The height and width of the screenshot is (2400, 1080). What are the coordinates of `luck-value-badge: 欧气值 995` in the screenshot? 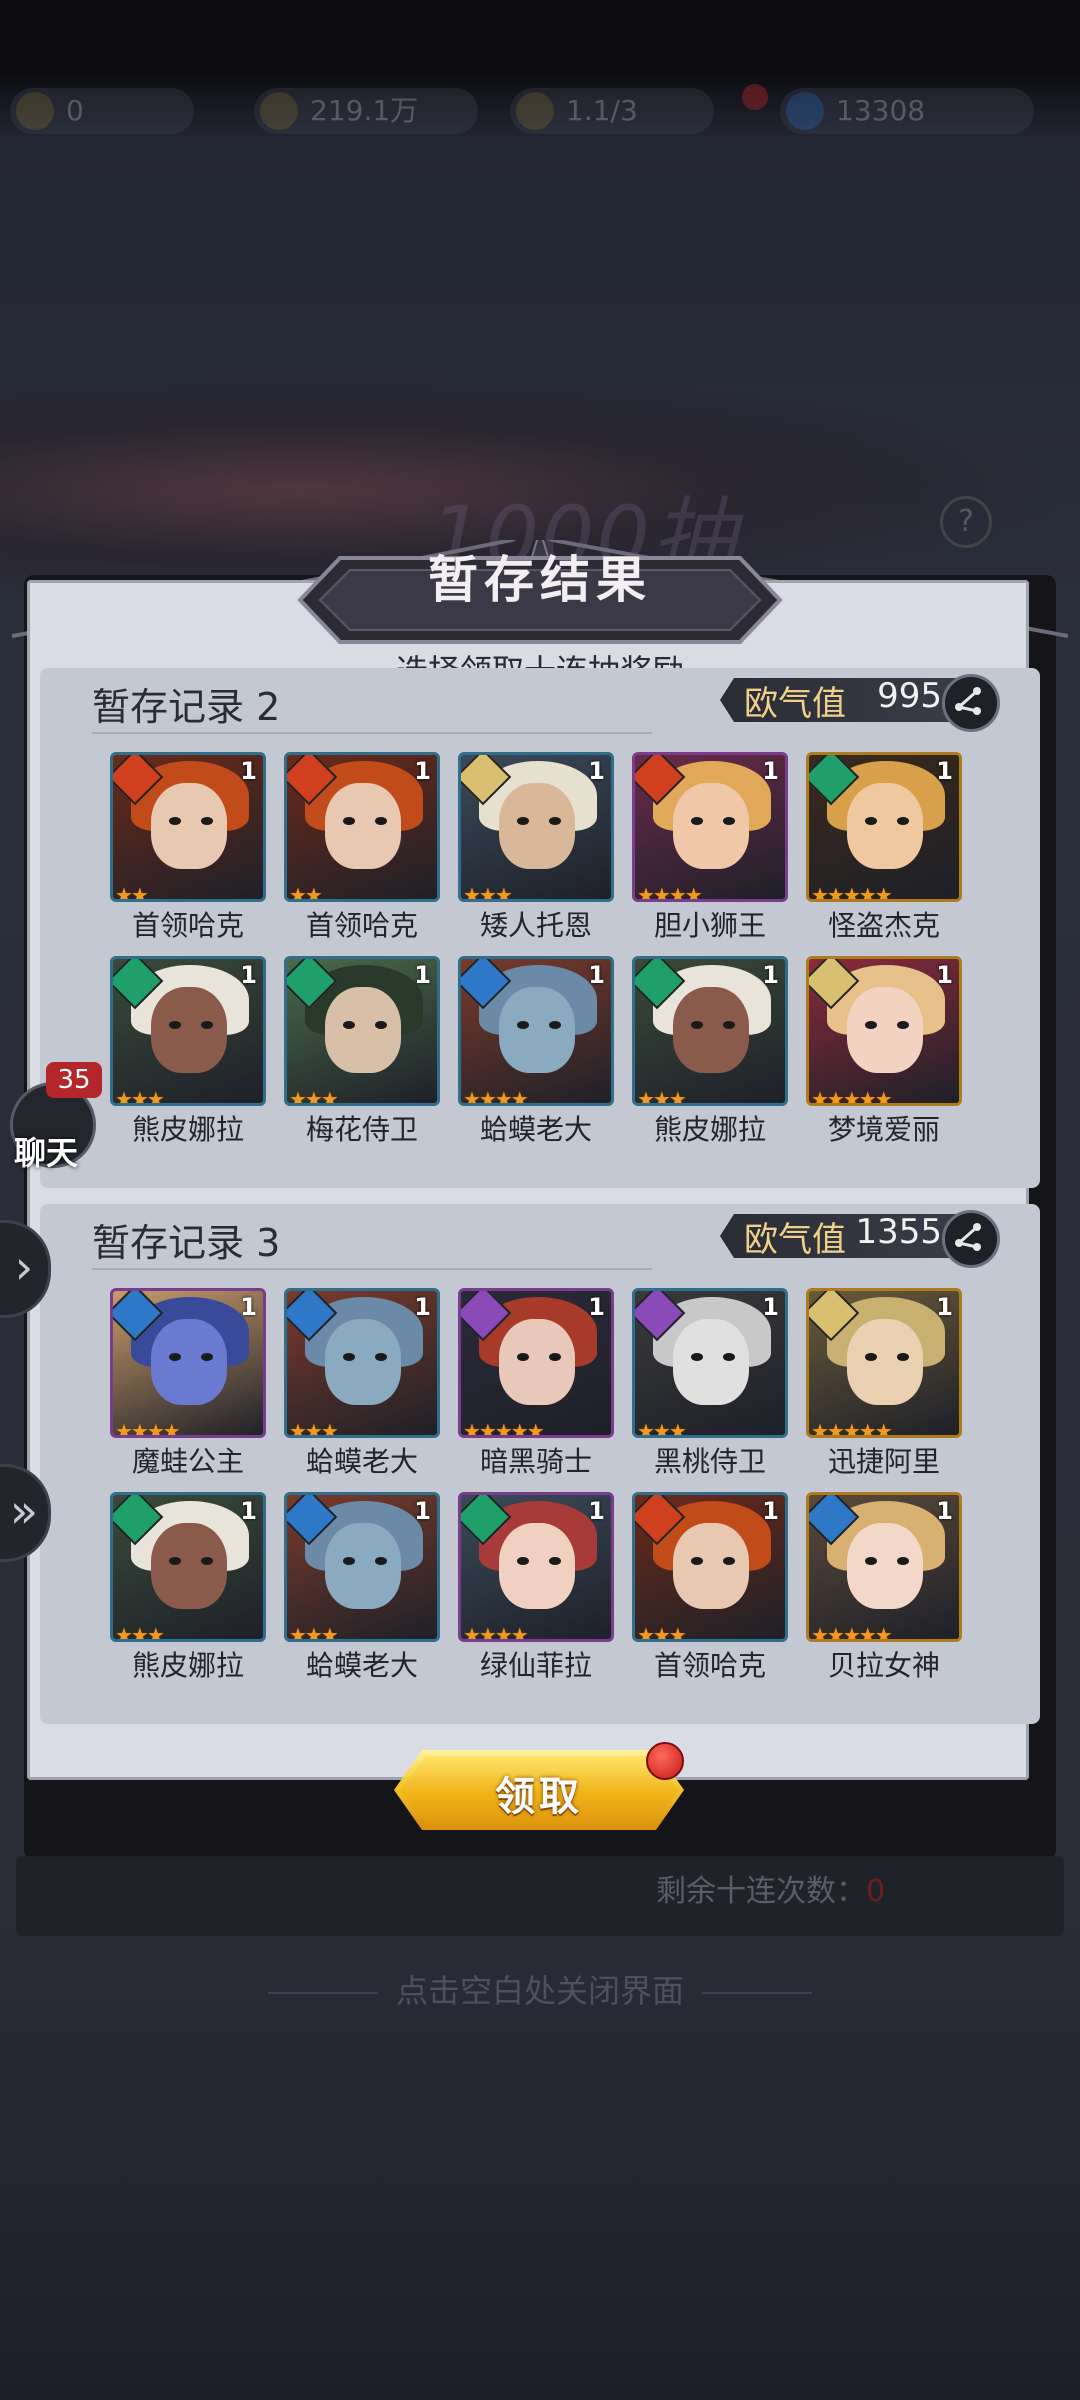 It's located at (850, 703).